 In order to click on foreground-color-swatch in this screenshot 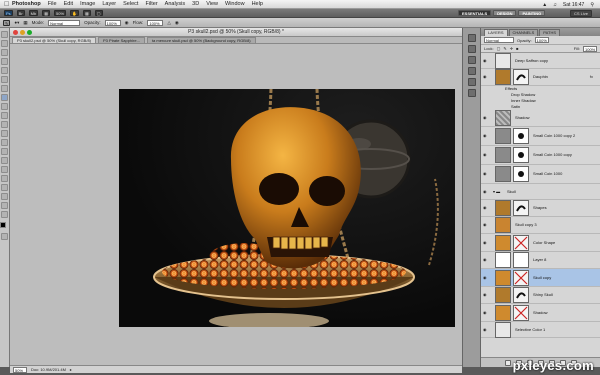, I will do `click(3, 225)`.